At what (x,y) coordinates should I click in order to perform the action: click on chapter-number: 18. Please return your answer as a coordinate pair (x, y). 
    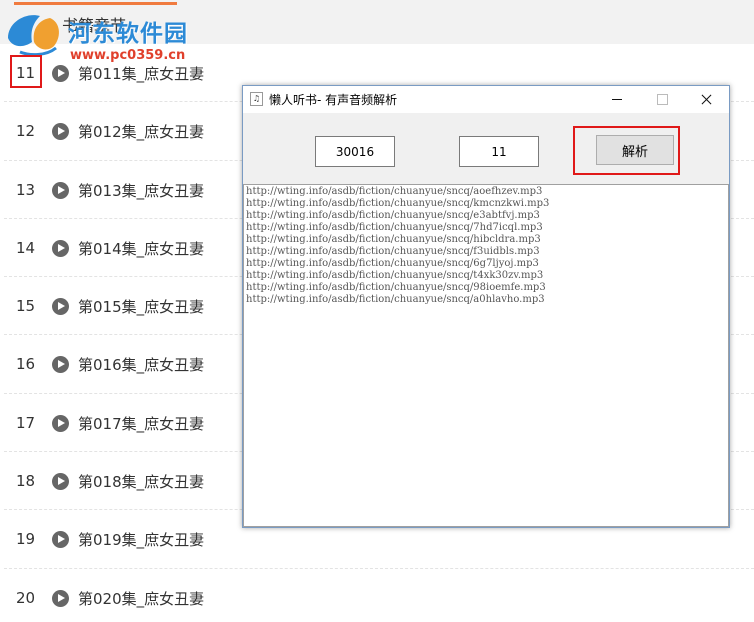
    Looking at the image, I should click on (26, 481).